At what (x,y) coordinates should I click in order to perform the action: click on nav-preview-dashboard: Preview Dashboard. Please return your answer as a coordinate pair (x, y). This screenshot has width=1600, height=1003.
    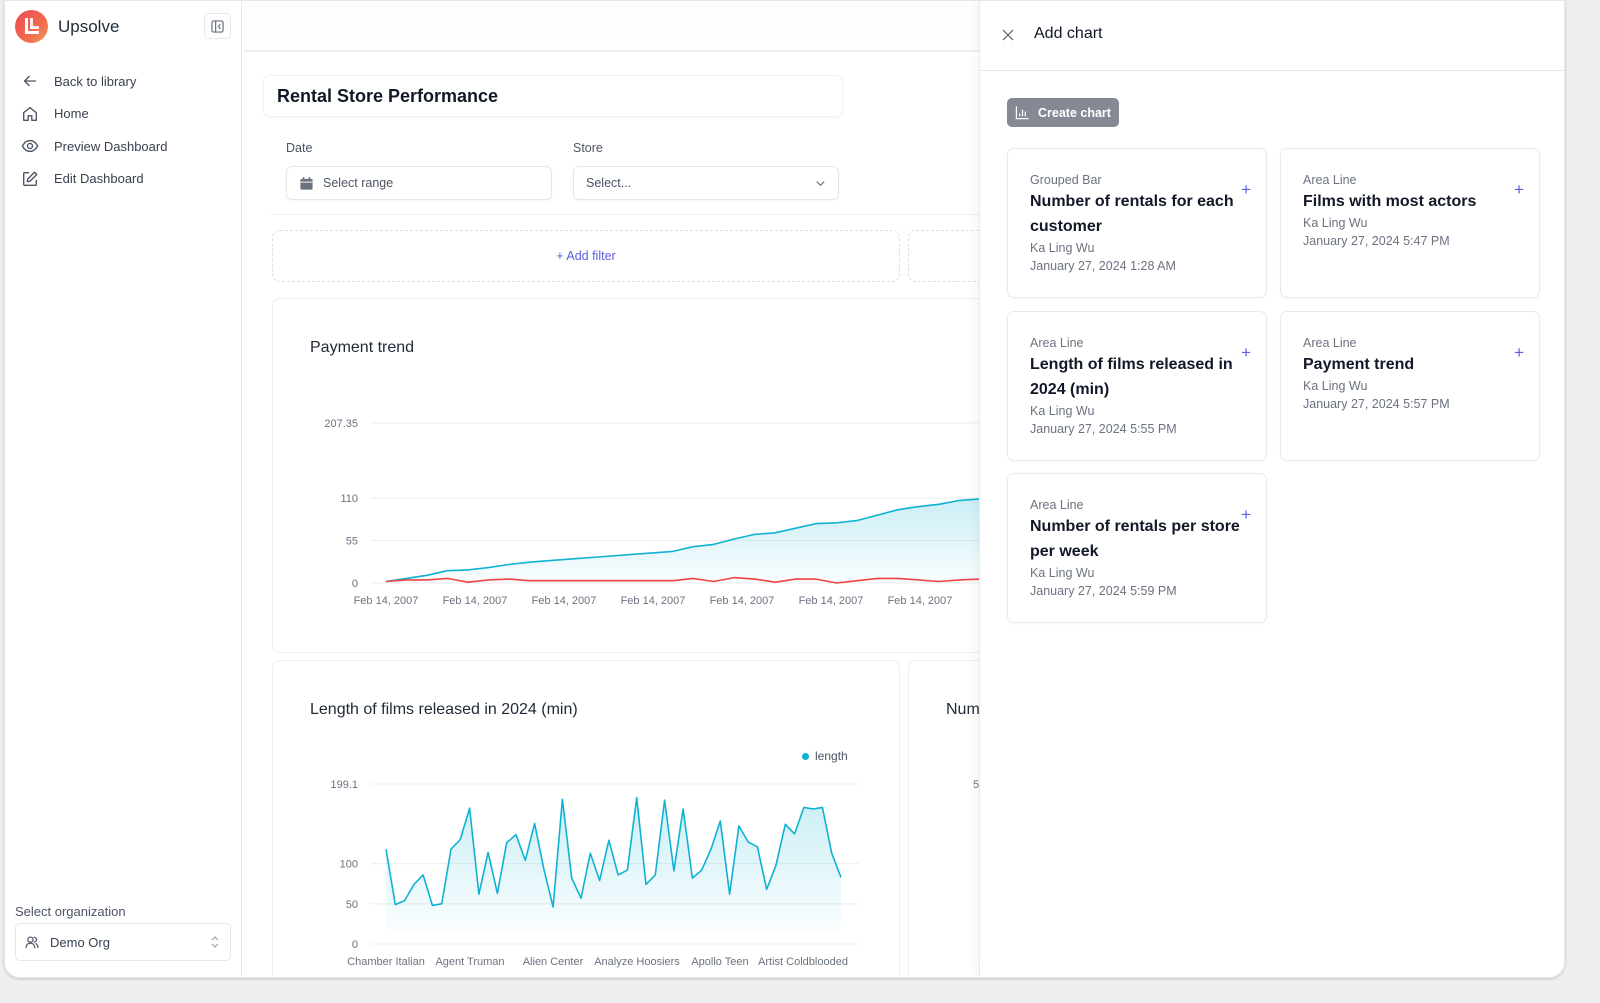
    Looking at the image, I should click on (126, 146).